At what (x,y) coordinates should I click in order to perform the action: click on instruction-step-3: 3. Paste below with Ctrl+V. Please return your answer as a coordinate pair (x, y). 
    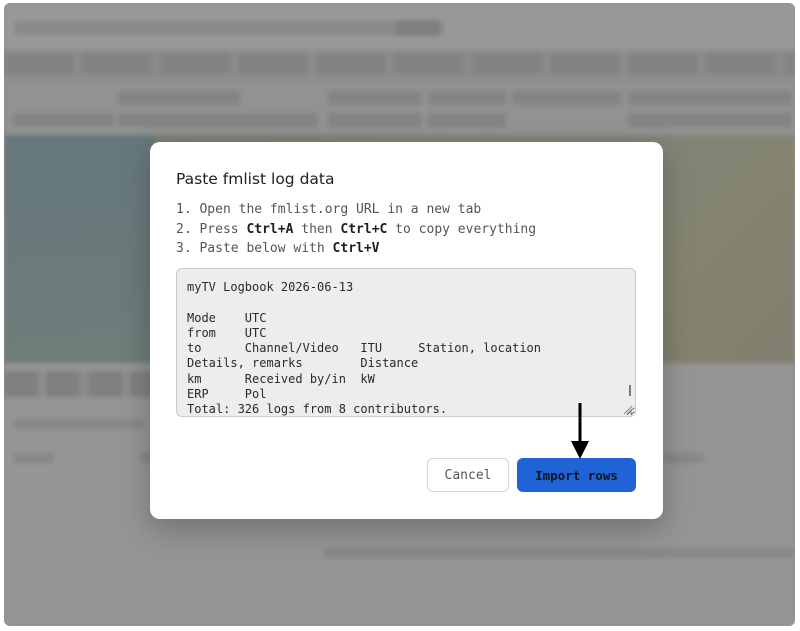
    Looking at the image, I should click on (278, 248).